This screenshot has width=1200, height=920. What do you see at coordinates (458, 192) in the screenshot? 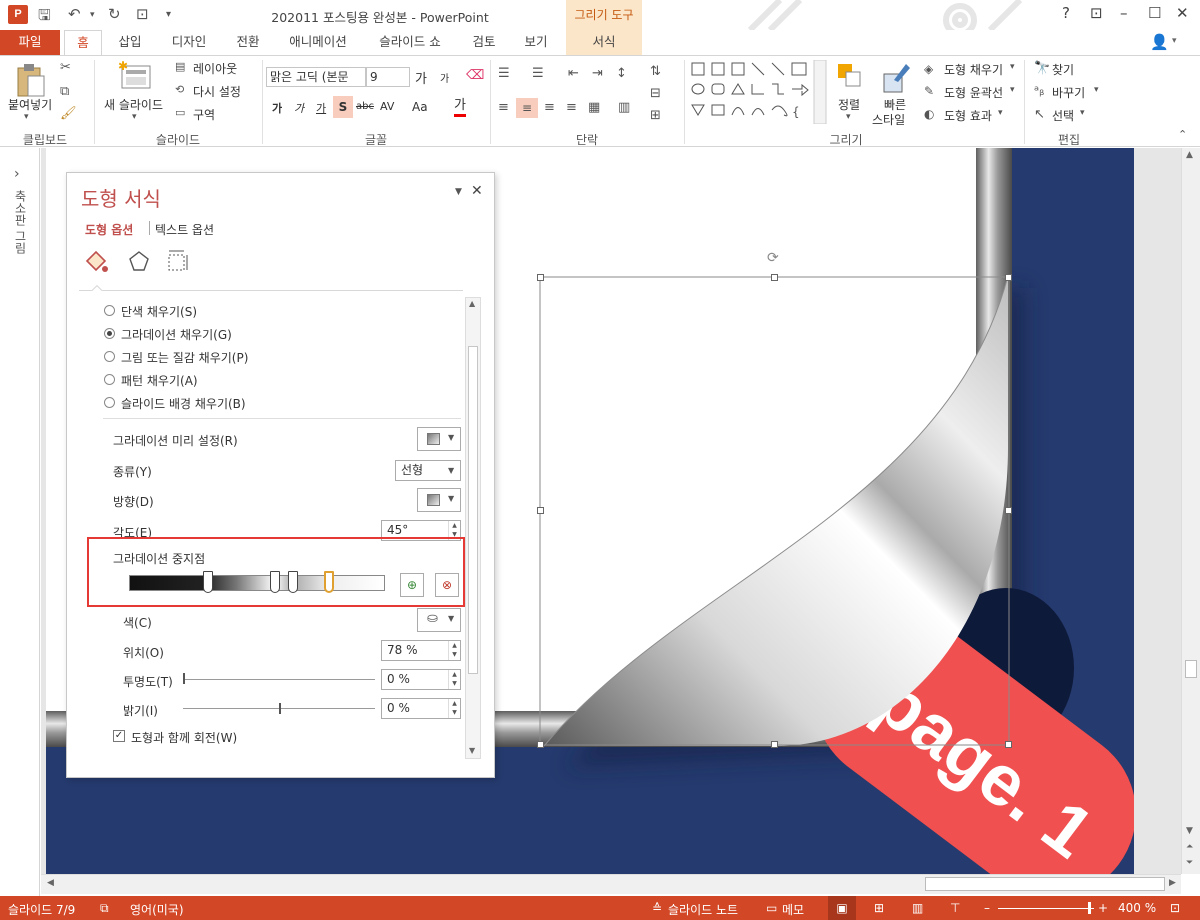
I see `pane-options-icon: ▼` at bounding box center [458, 192].